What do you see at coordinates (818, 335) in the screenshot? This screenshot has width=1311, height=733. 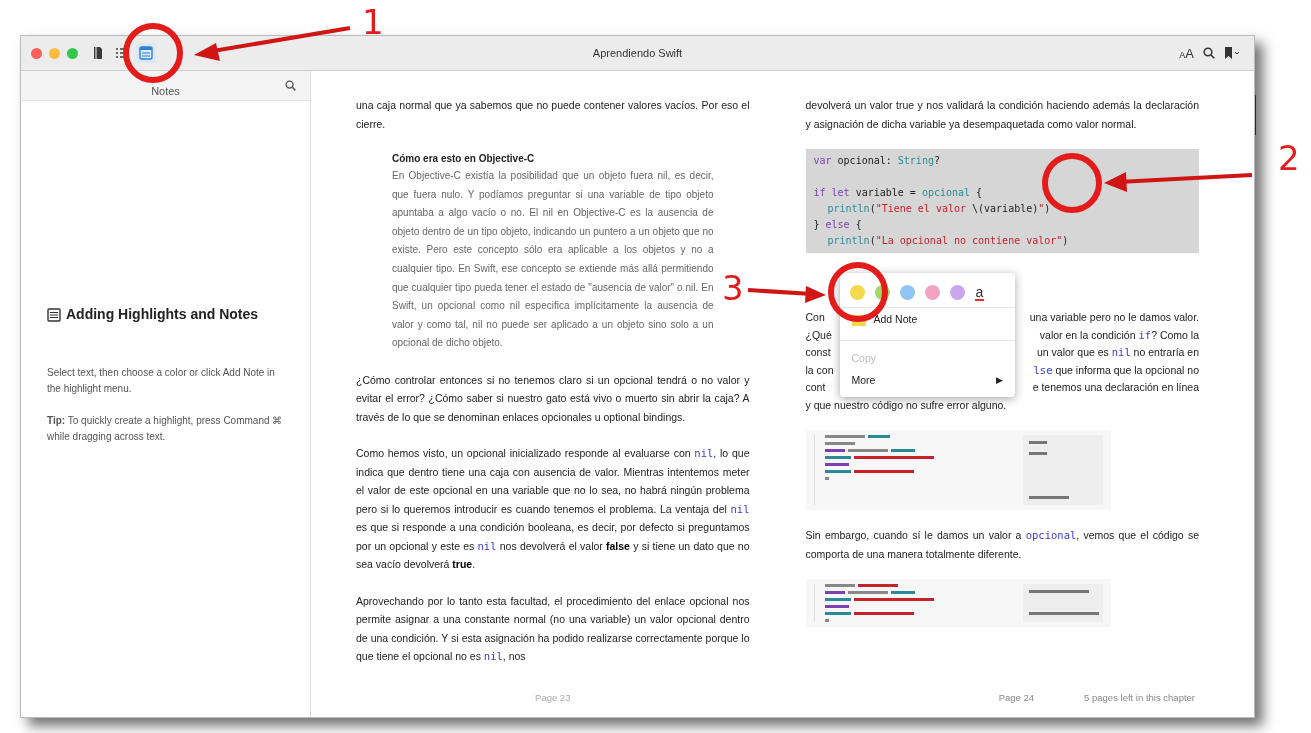 I see `text-fragment: ¿Qué` at bounding box center [818, 335].